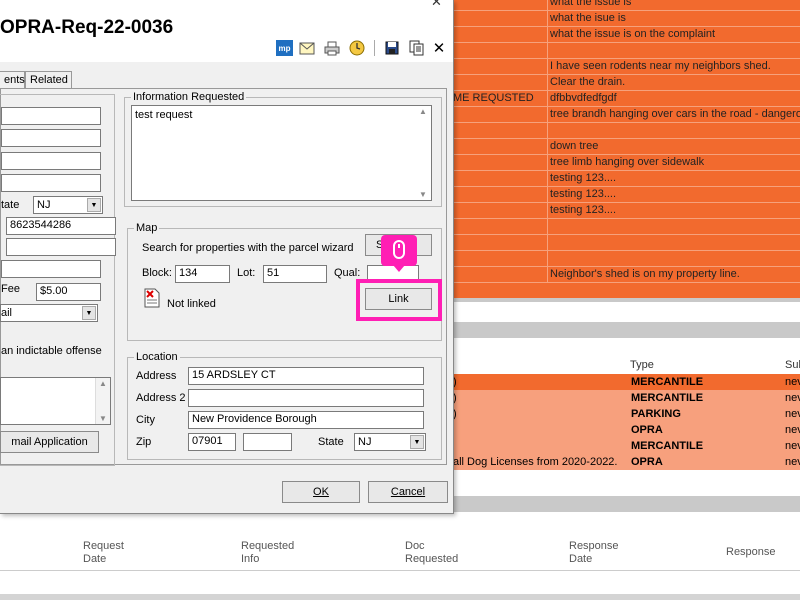  What do you see at coordinates (202, 274) in the screenshot?
I see `block-field: 134` at bounding box center [202, 274].